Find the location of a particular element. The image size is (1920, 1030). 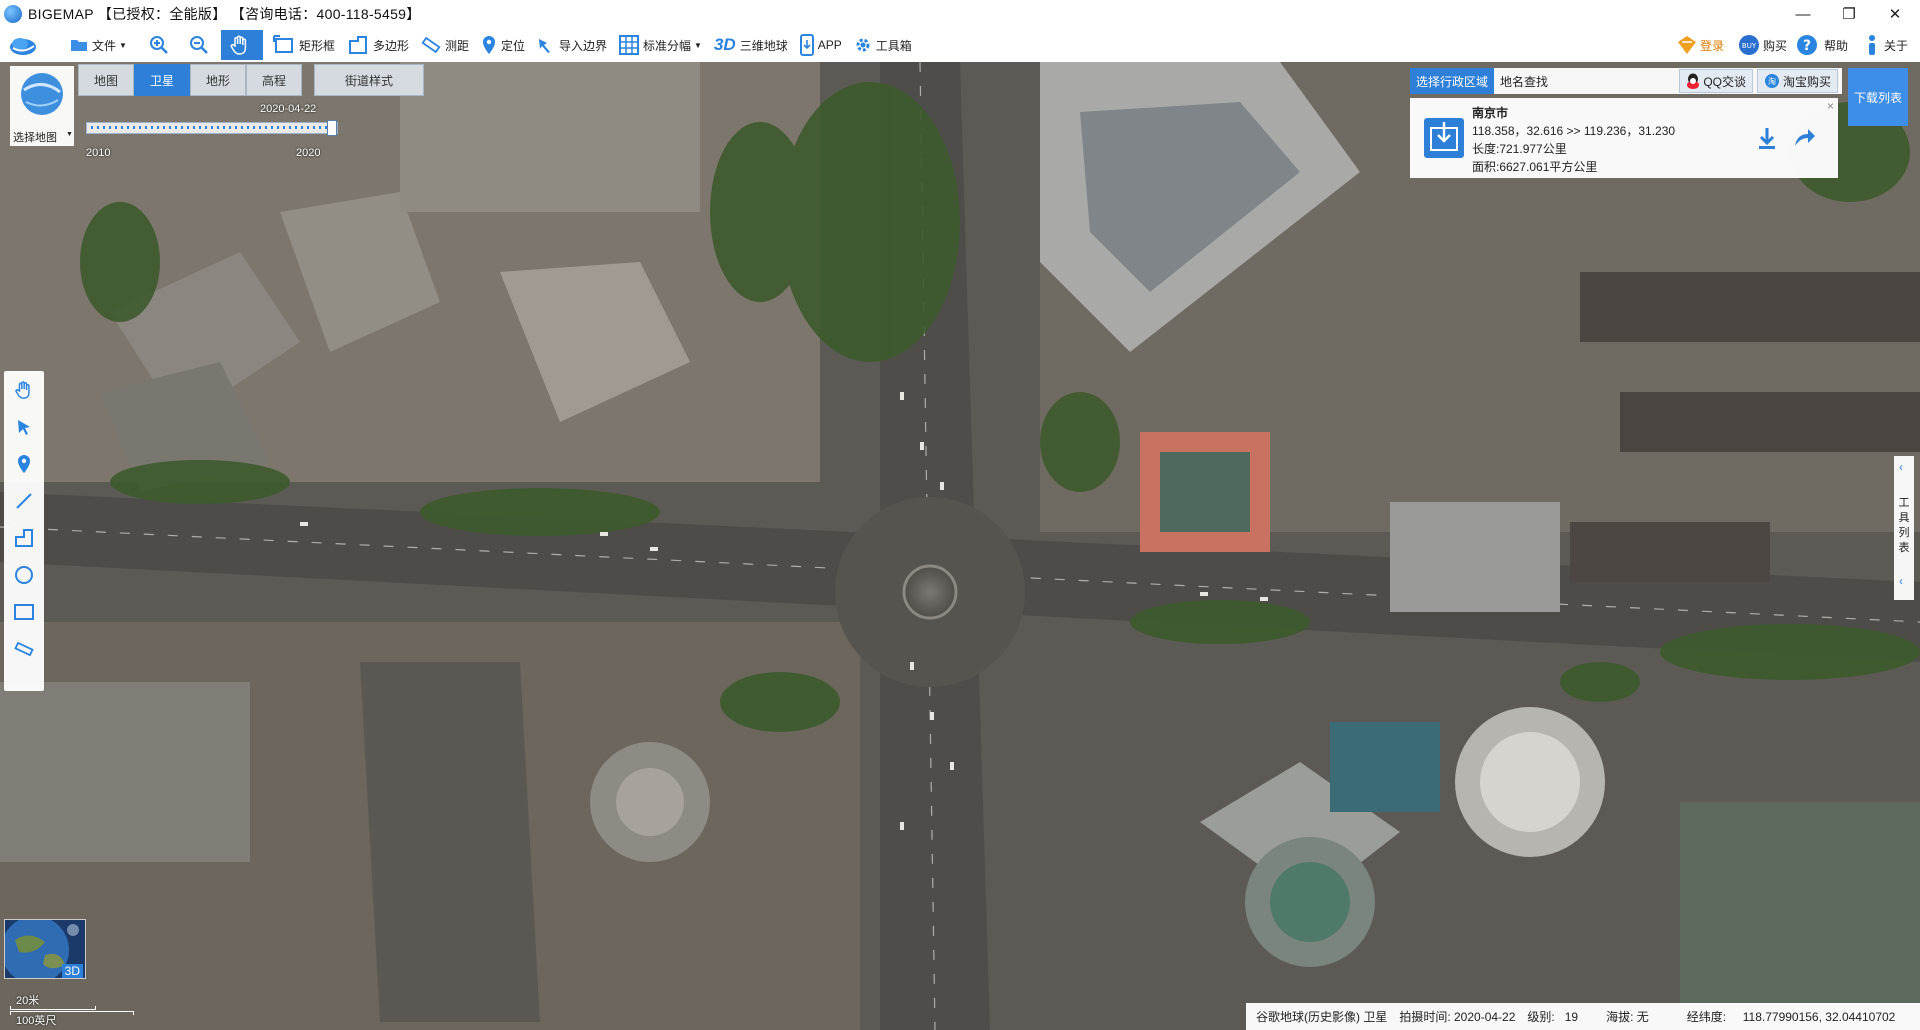

tab-elevation: 高程 is located at coordinates (274, 80).